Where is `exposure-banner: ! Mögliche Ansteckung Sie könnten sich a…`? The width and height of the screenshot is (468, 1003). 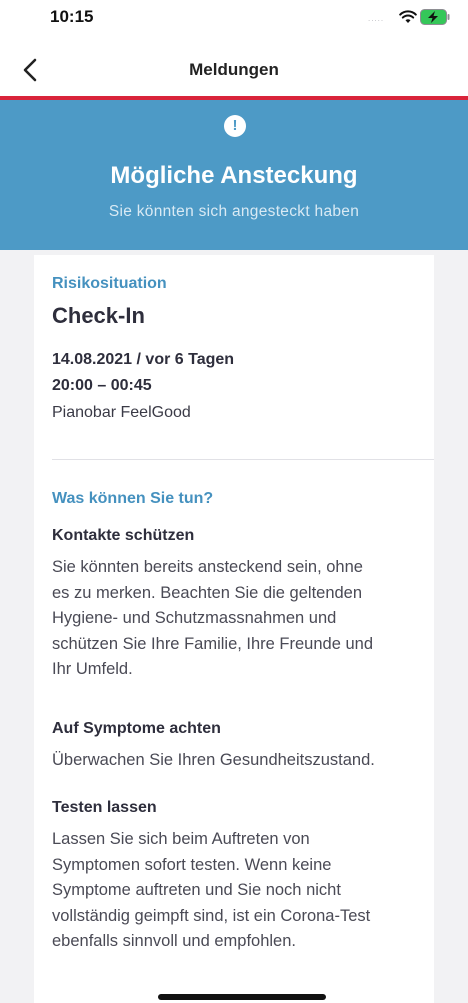 exposure-banner: ! Mögliche Ansteckung Sie könnten sich a… is located at coordinates (234, 175).